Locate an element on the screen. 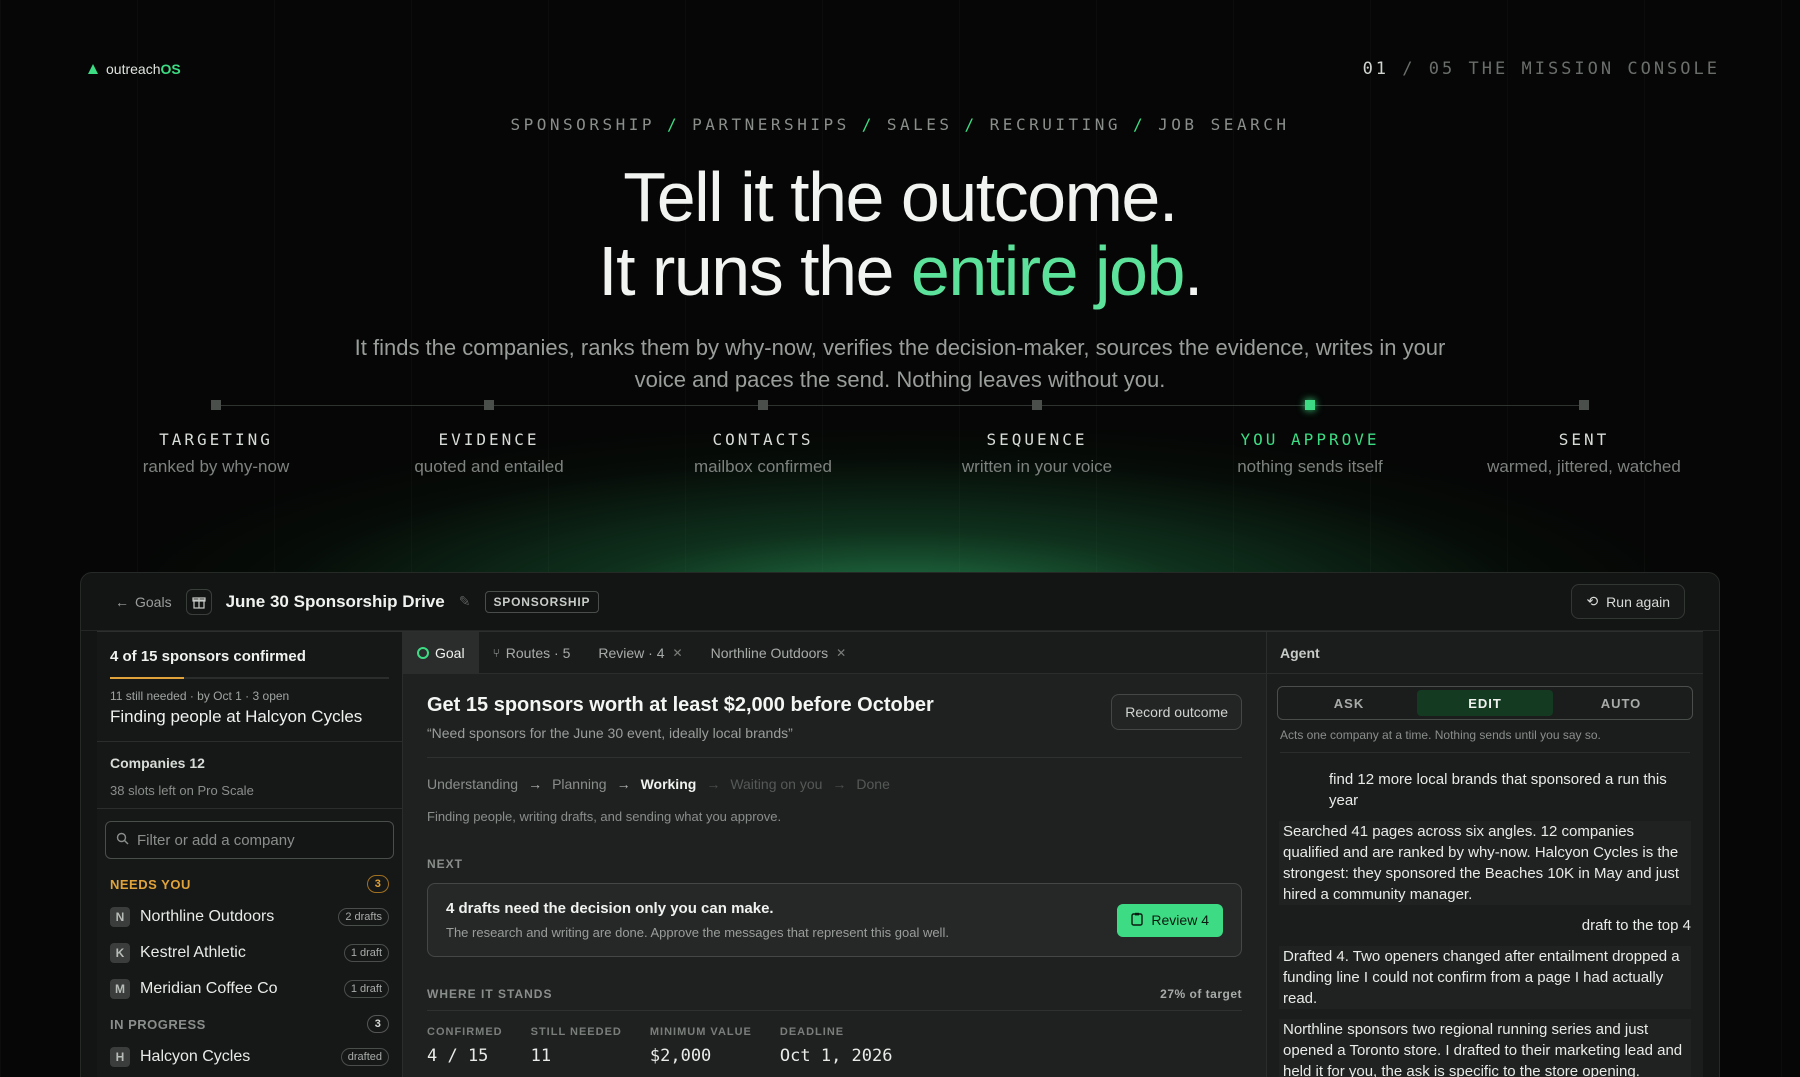  back-to-goals-link: ← Goals is located at coordinates (143, 602).